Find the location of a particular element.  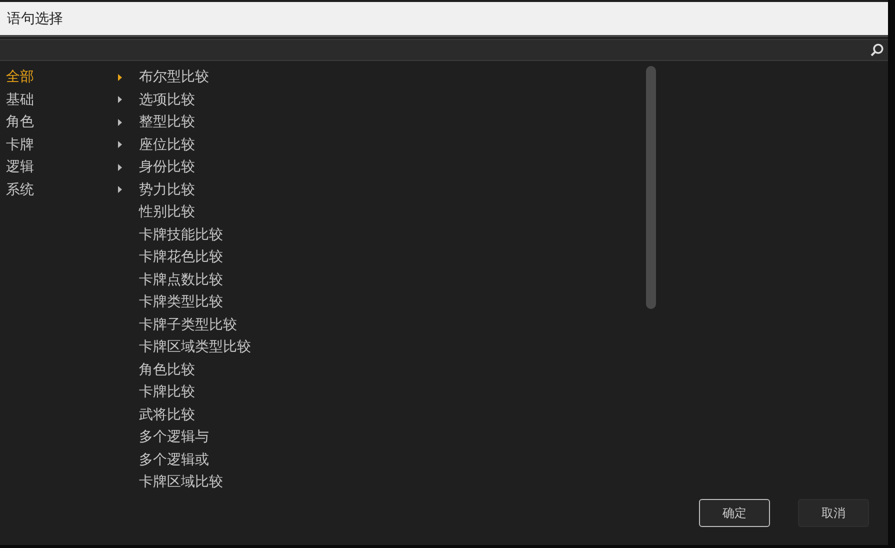

category-item: 角色 is located at coordinates (63, 122).